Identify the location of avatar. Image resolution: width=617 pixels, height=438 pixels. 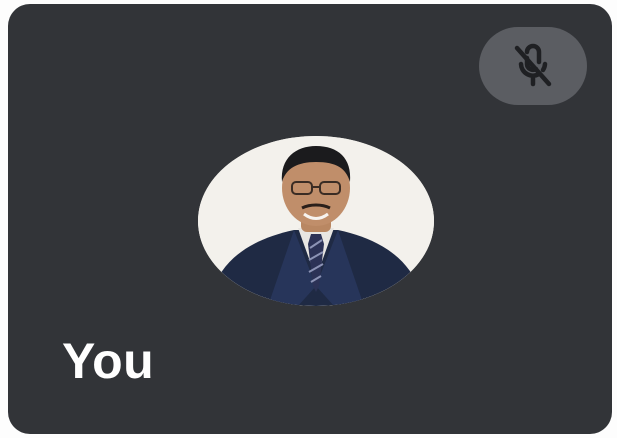
(316, 221).